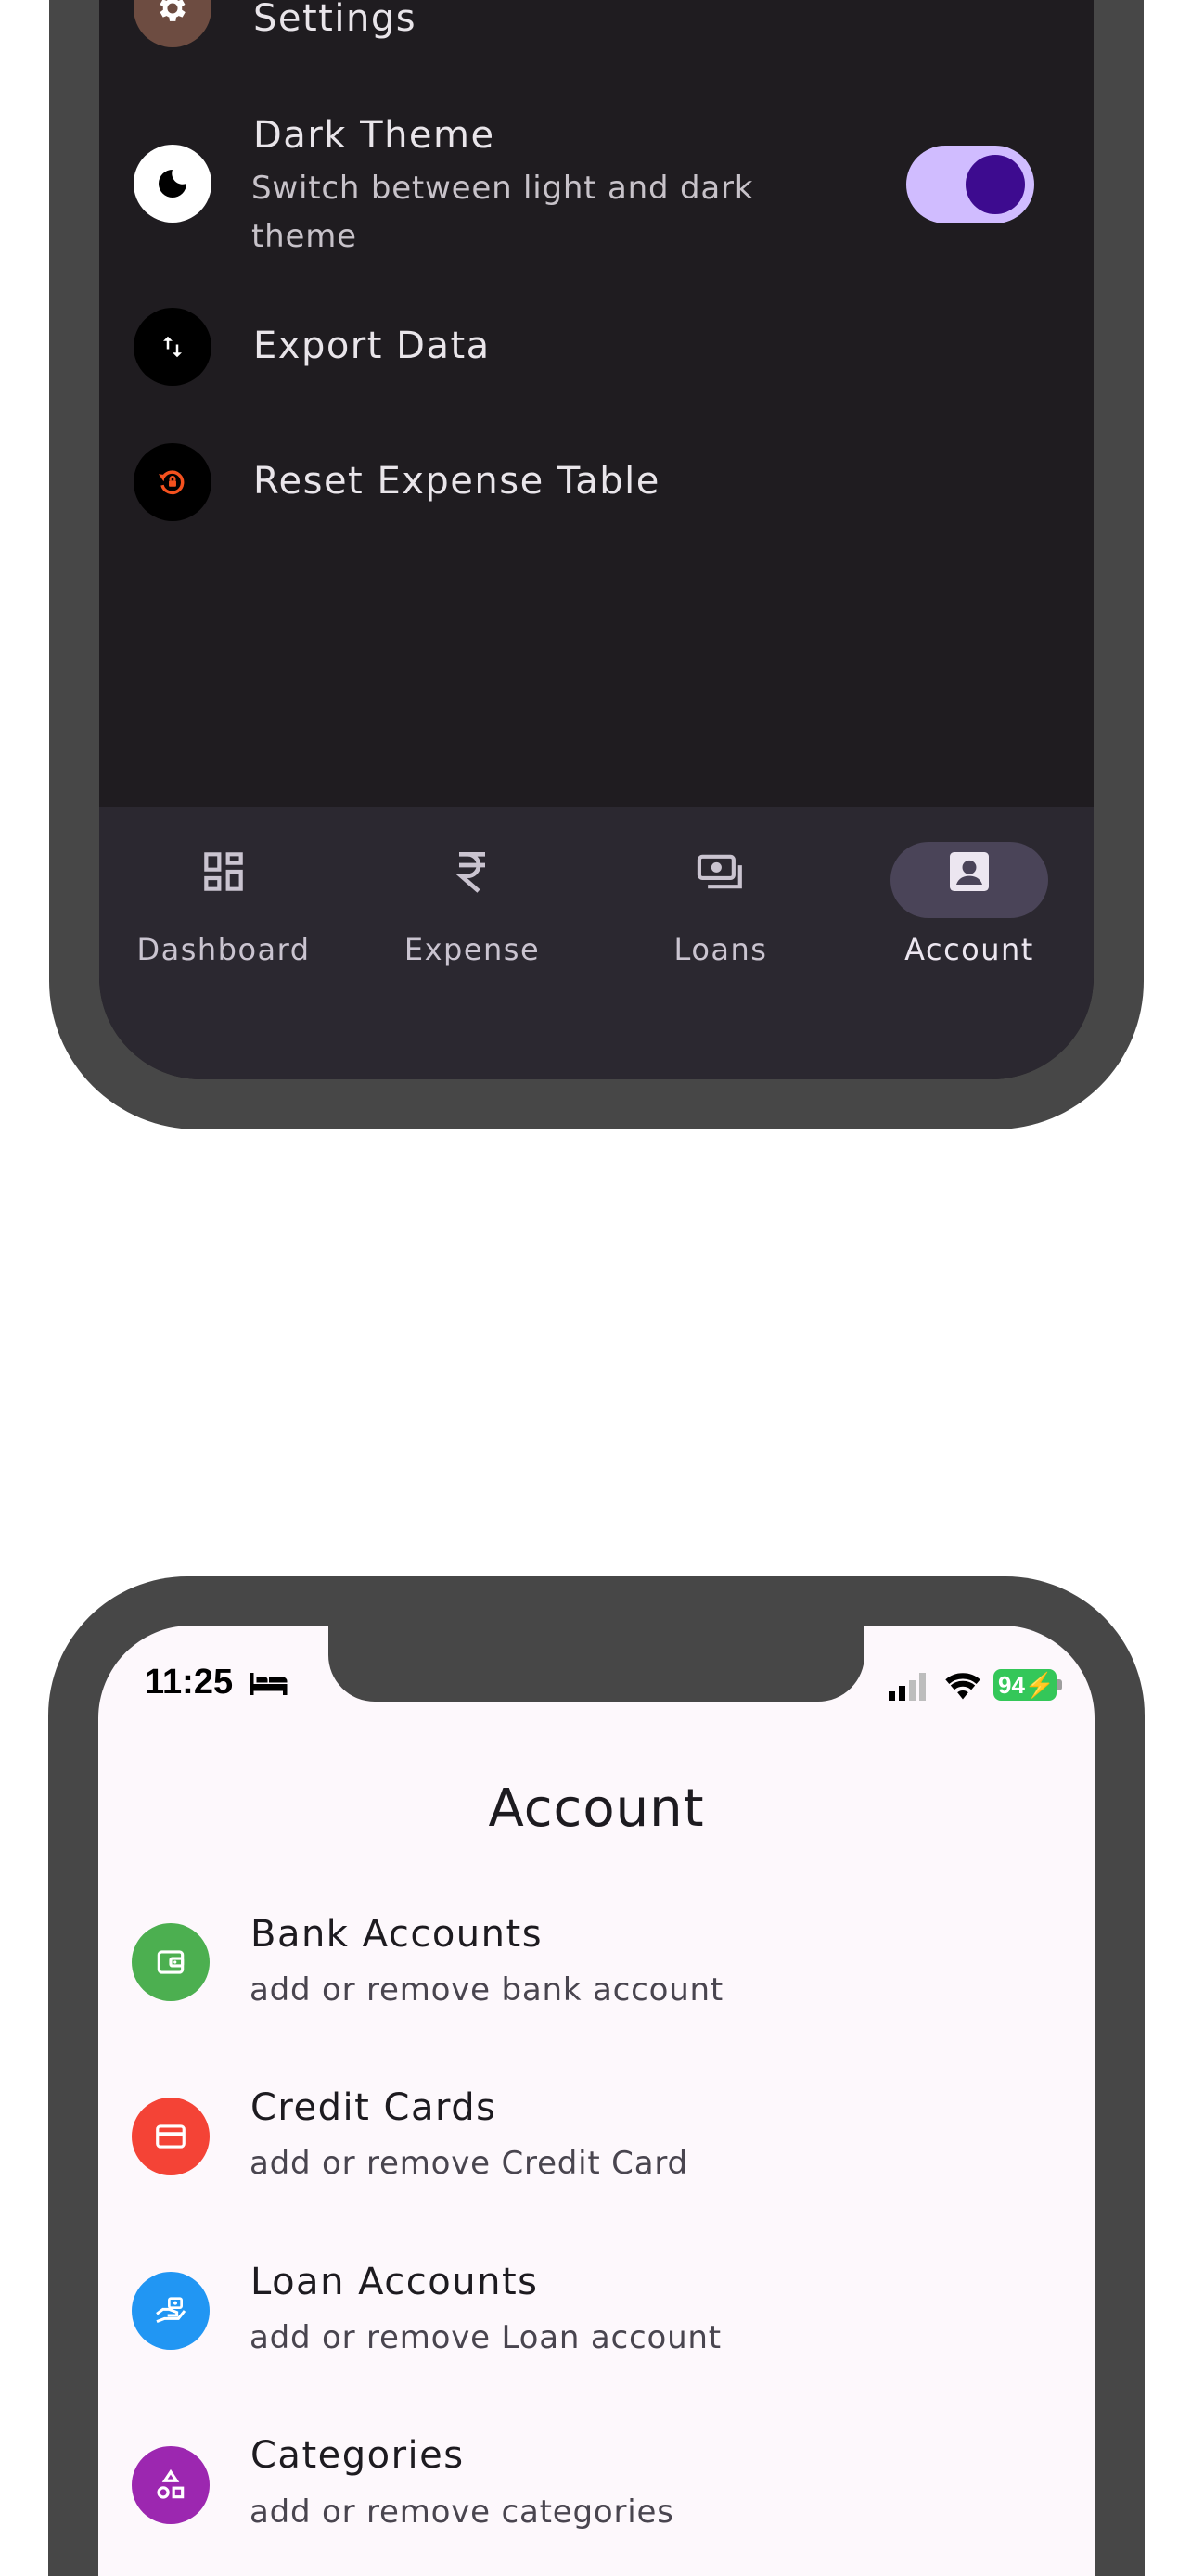  I want to click on rupee-icon, so click(472, 873).